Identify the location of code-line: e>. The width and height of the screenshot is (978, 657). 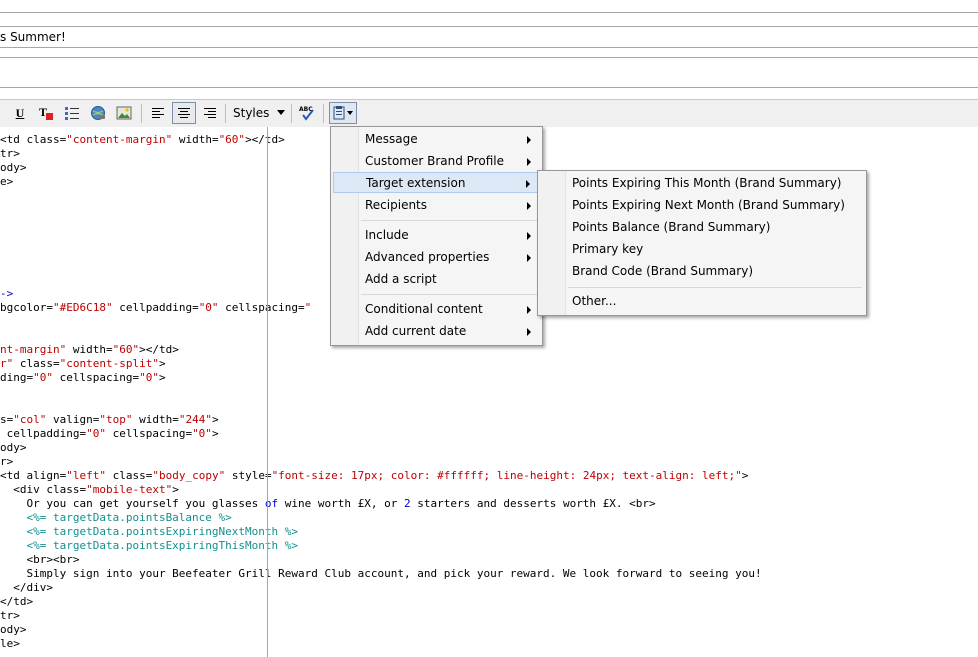
(6, 182).